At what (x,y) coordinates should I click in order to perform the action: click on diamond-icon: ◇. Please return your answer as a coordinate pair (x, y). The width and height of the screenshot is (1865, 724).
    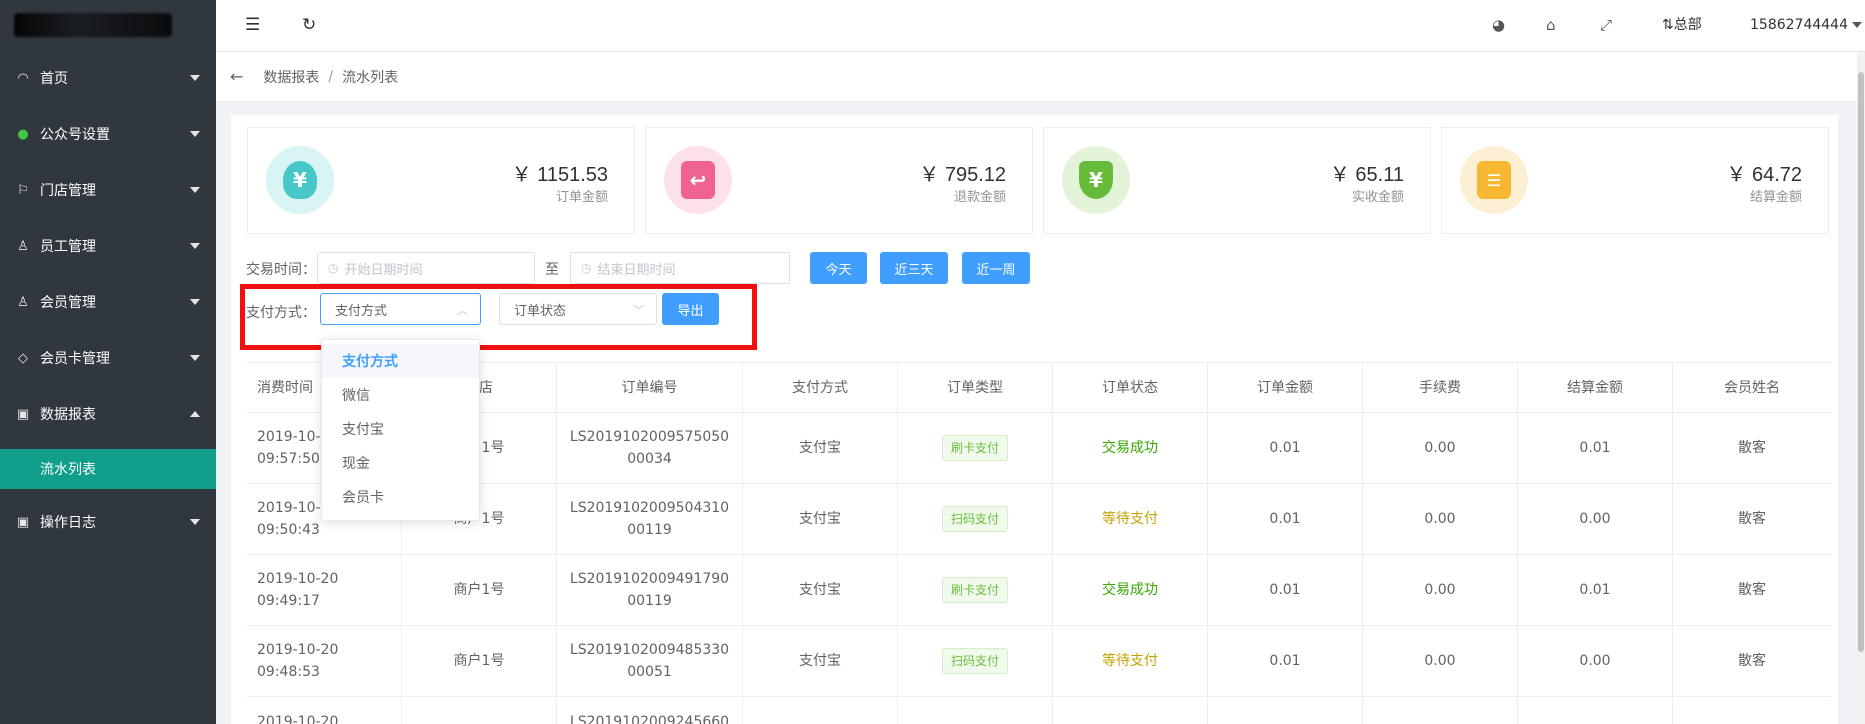
    Looking at the image, I should click on (23, 358).